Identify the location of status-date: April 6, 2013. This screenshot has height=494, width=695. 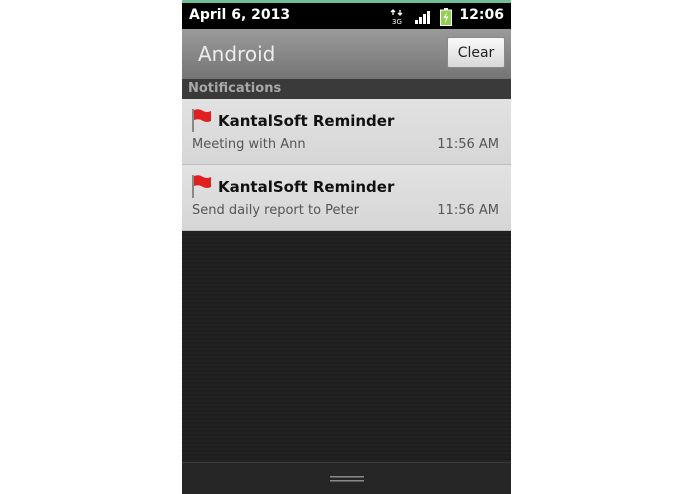
(240, 15).